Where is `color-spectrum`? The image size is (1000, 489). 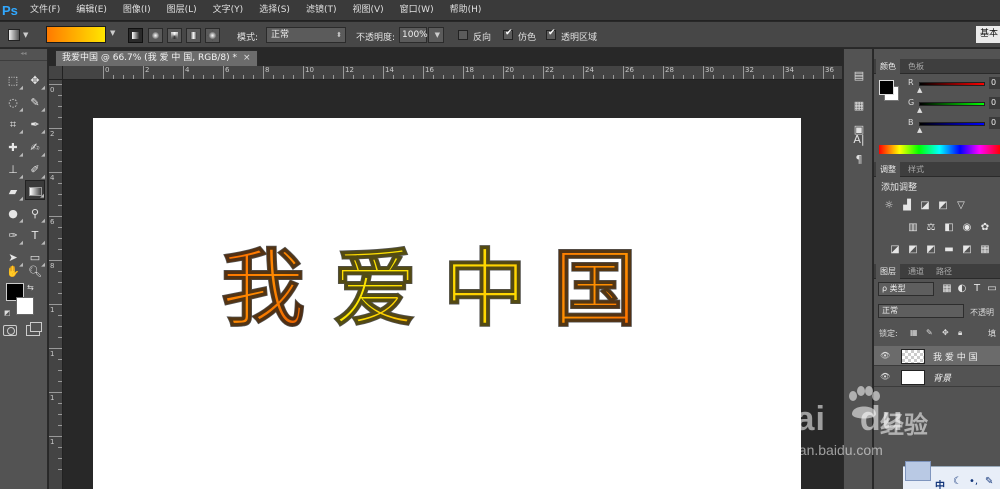
color-spectrum is located at coordinates (939, 149).